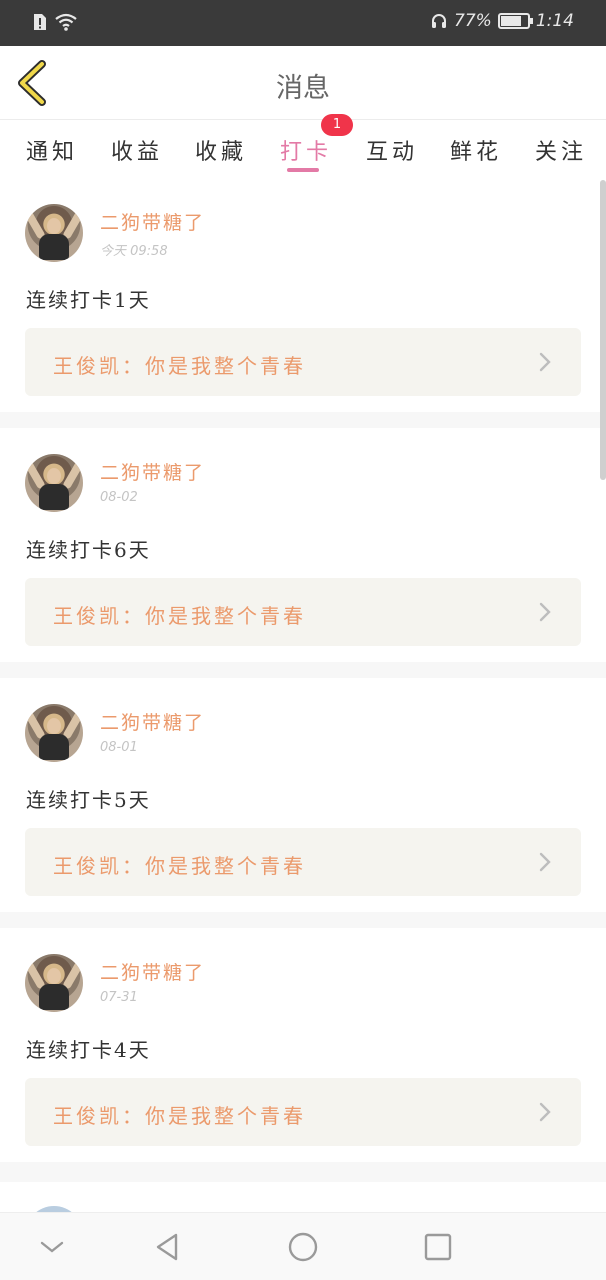 The width and height of the screenshot is (606, 1280). Describe the element at coordinates (134, 251) in the screenshot. I see `timestamp: 今天 09:58` at that location.